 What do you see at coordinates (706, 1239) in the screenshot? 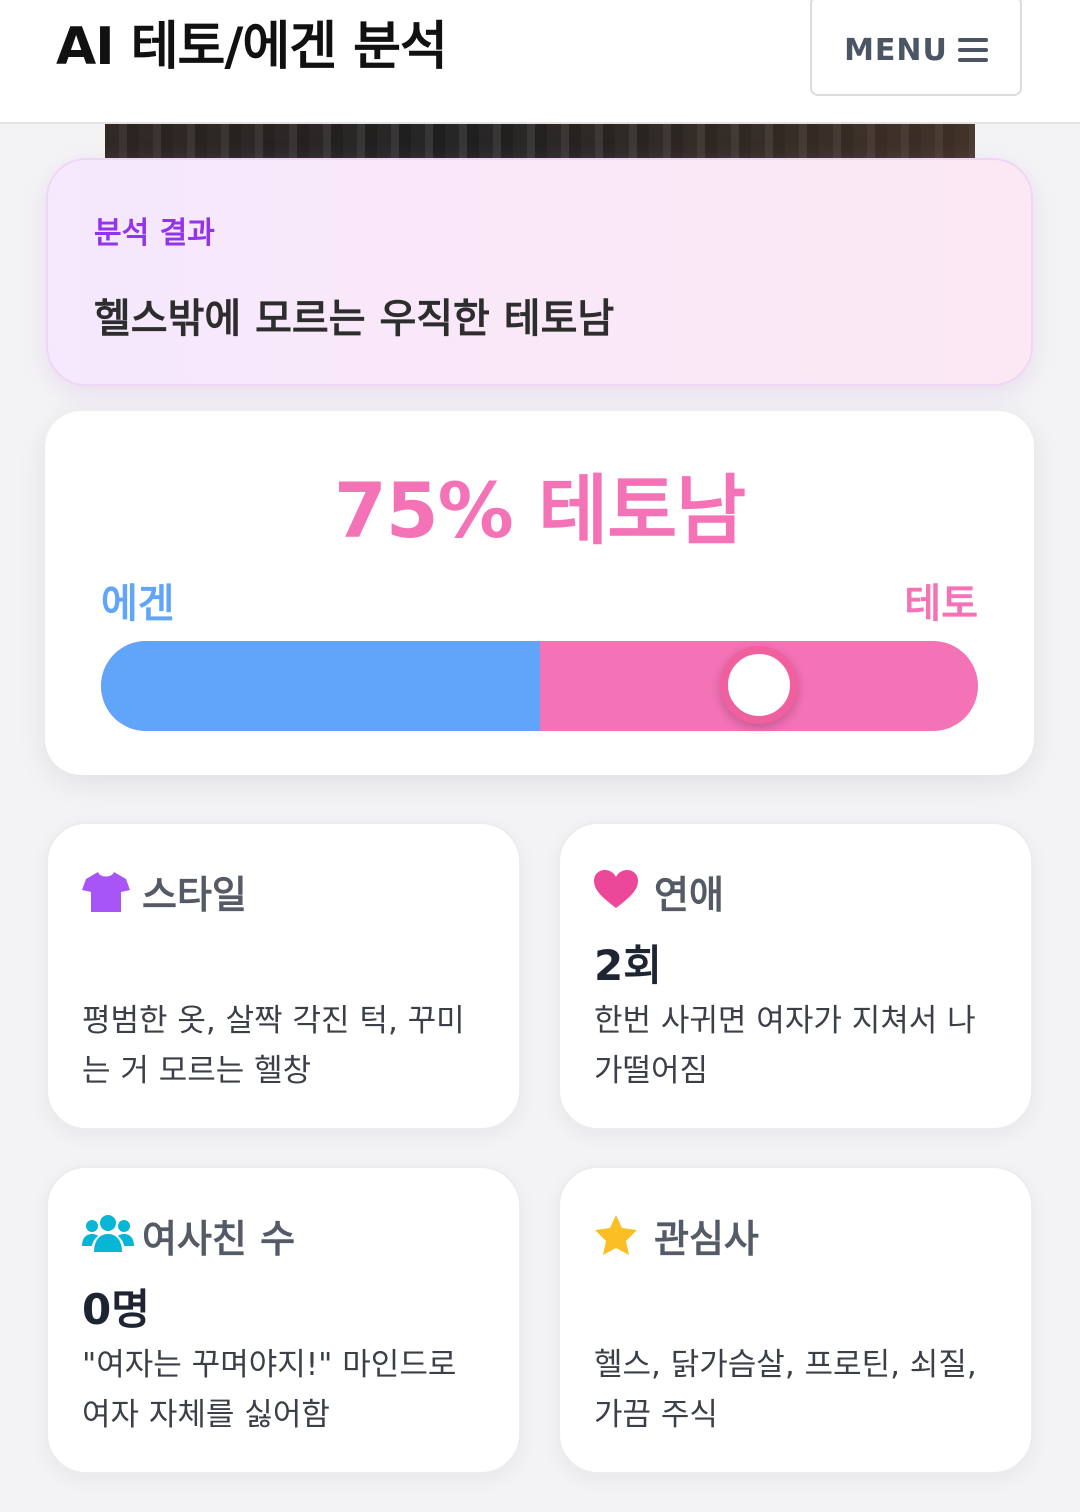
I see `interests-title: 관심사` at bounding box center [706, 1239].